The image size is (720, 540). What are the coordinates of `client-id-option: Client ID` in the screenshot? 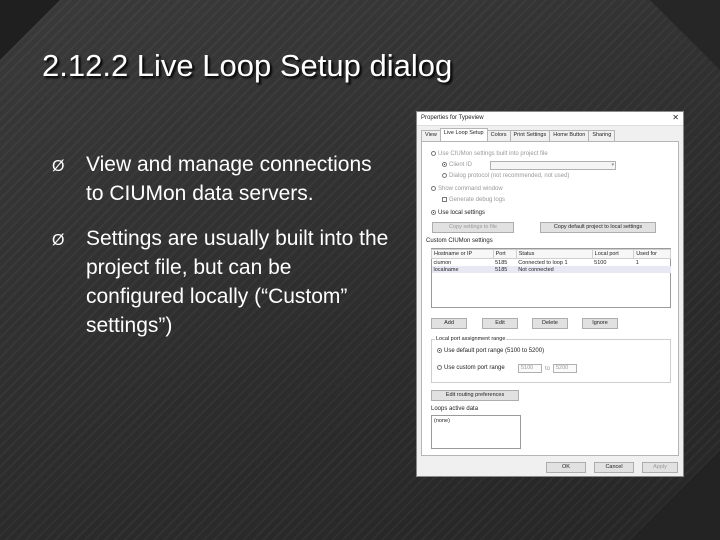 It's located at (457, 165).